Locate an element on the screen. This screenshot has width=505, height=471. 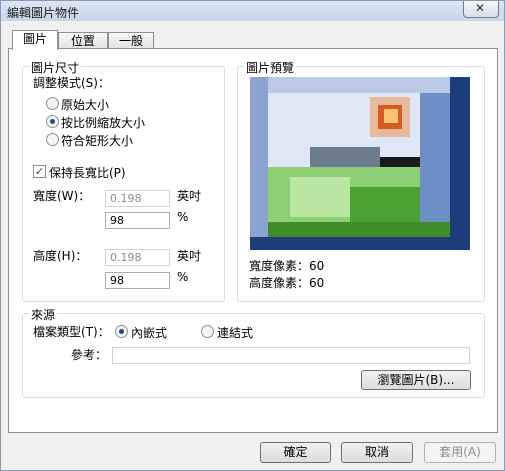
cancel-button: 取消 is located at coordinates (377, 452).